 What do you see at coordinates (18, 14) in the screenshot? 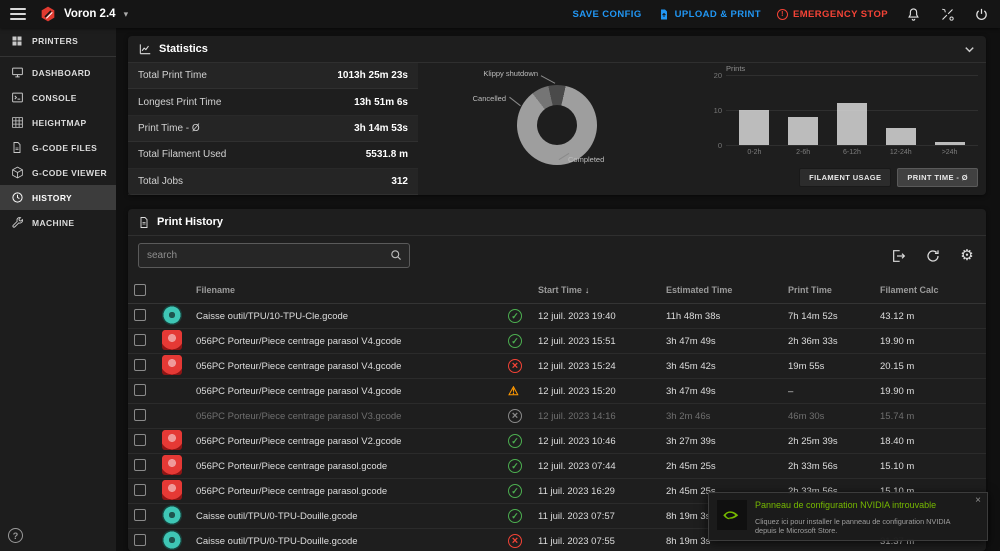
I see `menu-icon` at bounding box center [18, 14].